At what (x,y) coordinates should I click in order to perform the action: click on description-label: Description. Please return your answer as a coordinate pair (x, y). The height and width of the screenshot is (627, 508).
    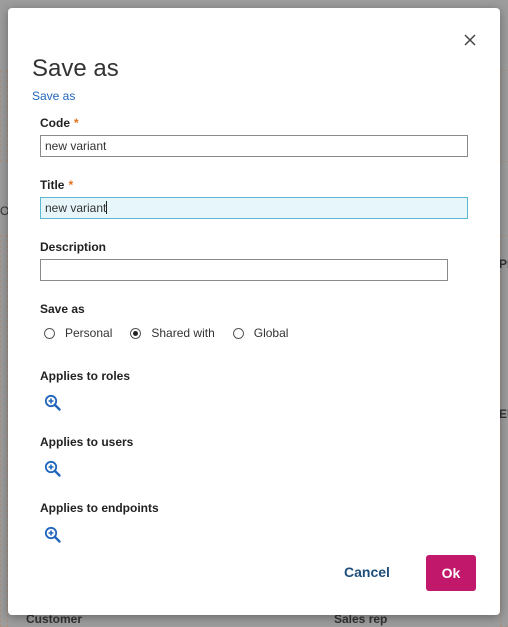
    Looking at the image, I should click on (73, 247).